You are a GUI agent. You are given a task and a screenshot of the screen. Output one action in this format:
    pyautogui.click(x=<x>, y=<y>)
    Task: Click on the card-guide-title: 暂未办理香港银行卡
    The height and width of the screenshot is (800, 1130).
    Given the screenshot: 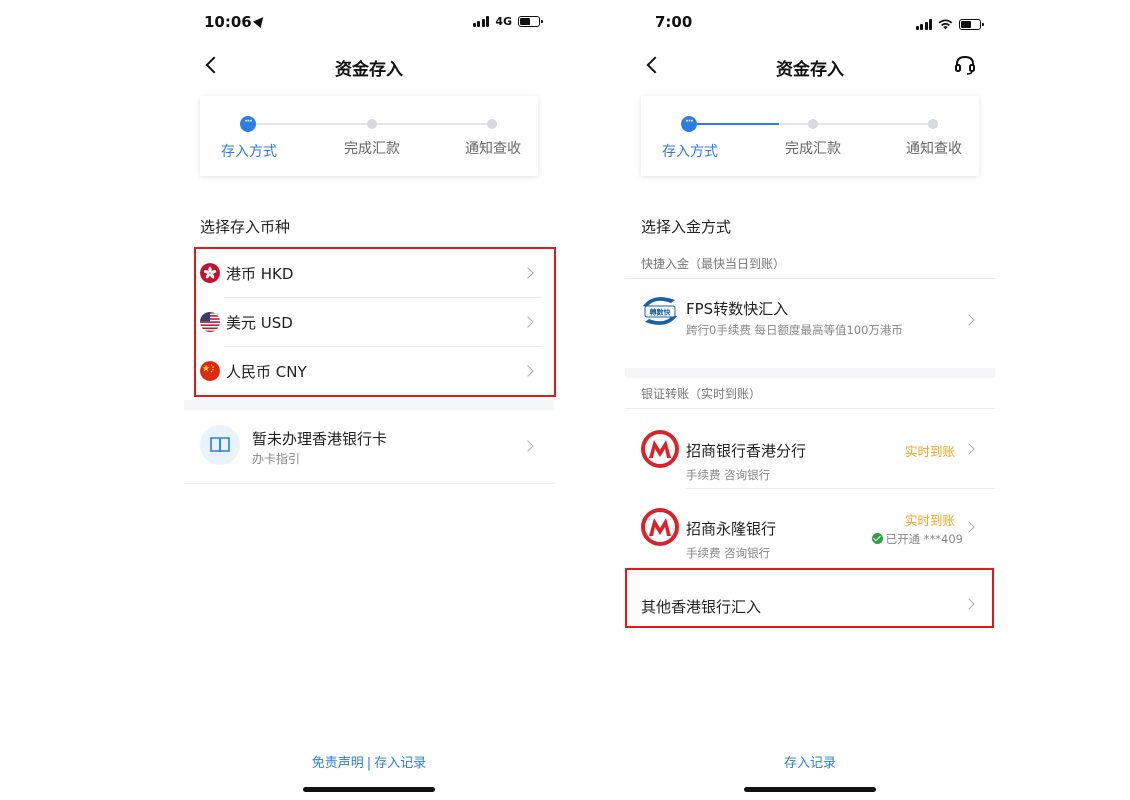 What is the action you would take?
    pyautogui.click(x=320, y=439)
    